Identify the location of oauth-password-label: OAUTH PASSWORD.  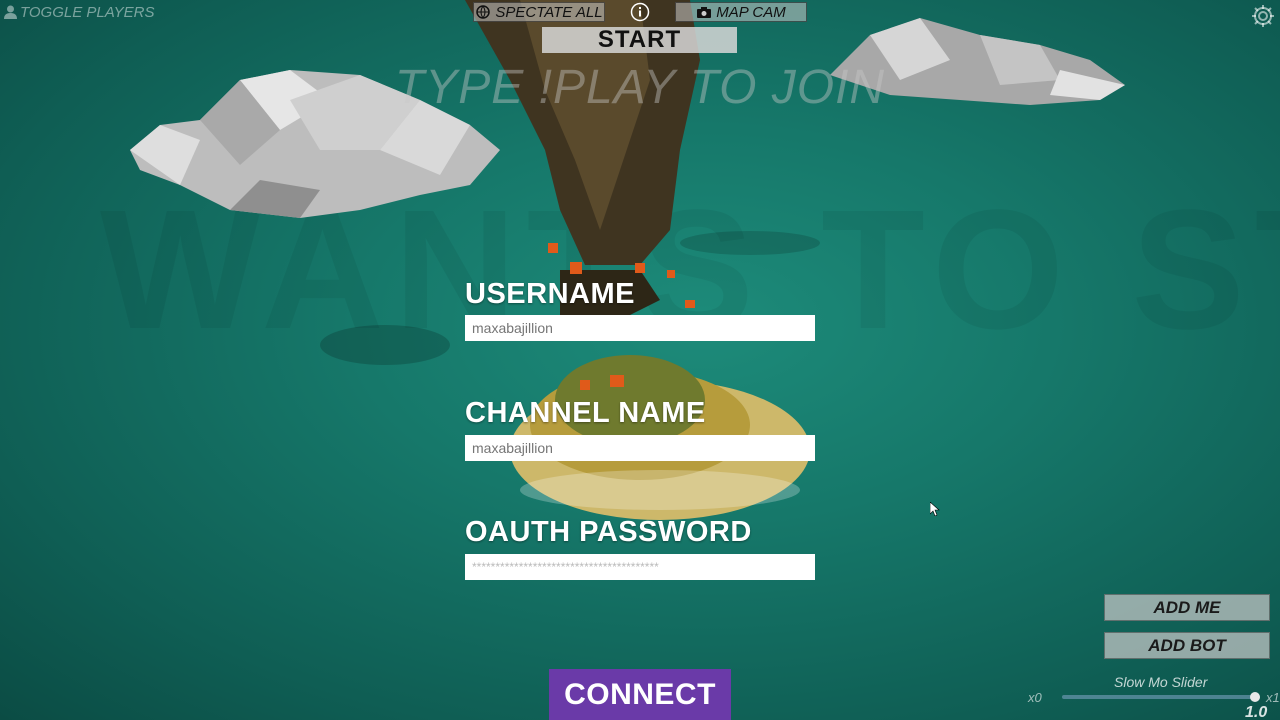
(608, 532).